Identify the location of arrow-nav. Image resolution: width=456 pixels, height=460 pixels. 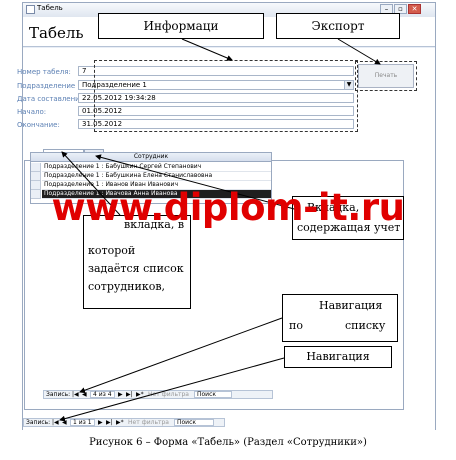
(172, 389).